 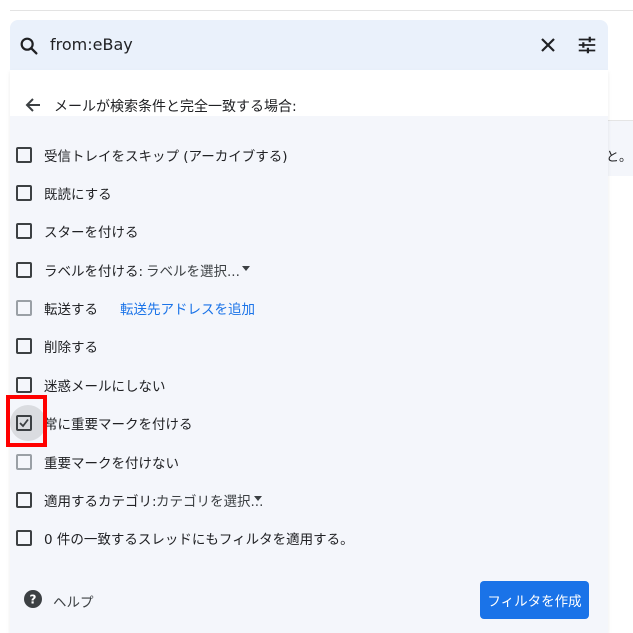 What do you see at coordinates (33, 105) in the screenshot?
I see `back-arrow-icon` at bounding box center [33, 105].